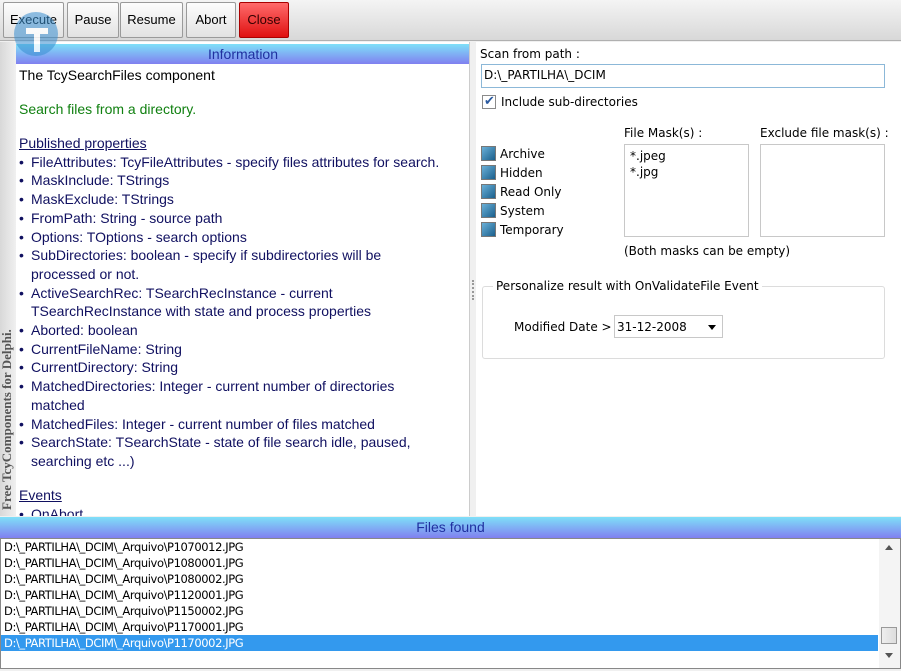 This screenshot has height=671, width=901. Describe the element at coordinates (563, 327) in the screenshot. I see `modified-date-label: Modified Date >` at that location.